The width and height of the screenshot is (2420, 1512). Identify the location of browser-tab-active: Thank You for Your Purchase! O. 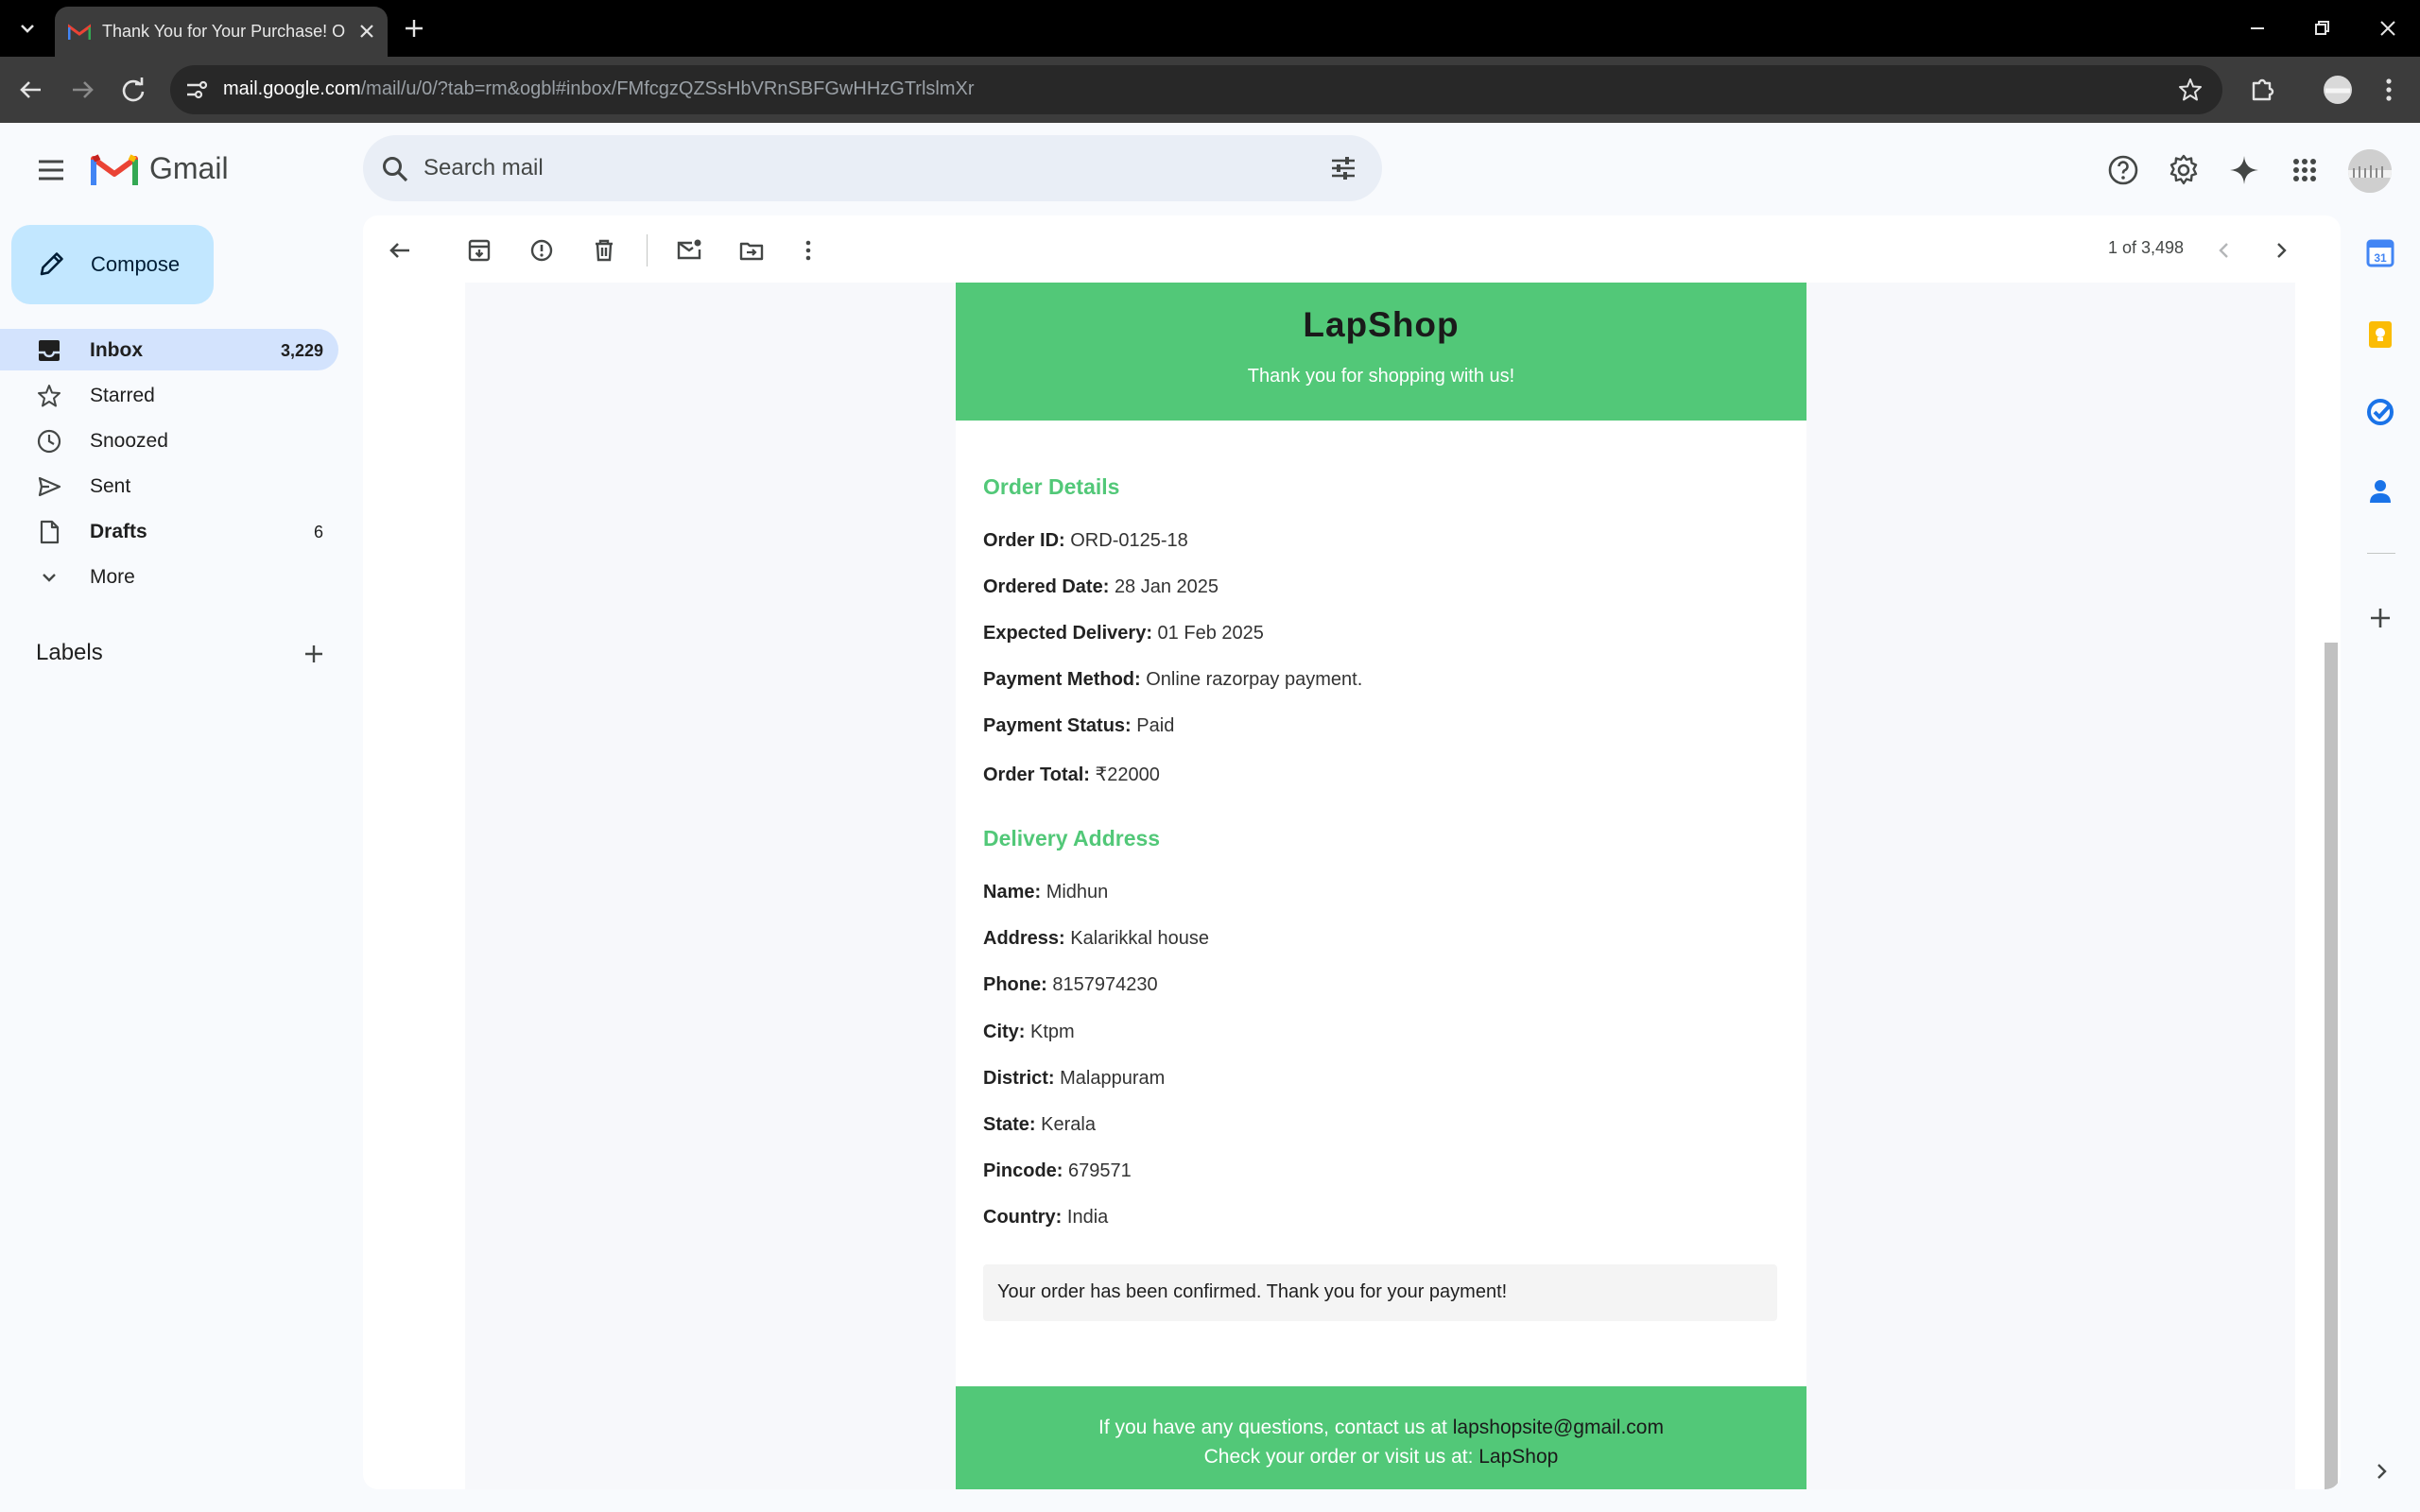
(221, 32).